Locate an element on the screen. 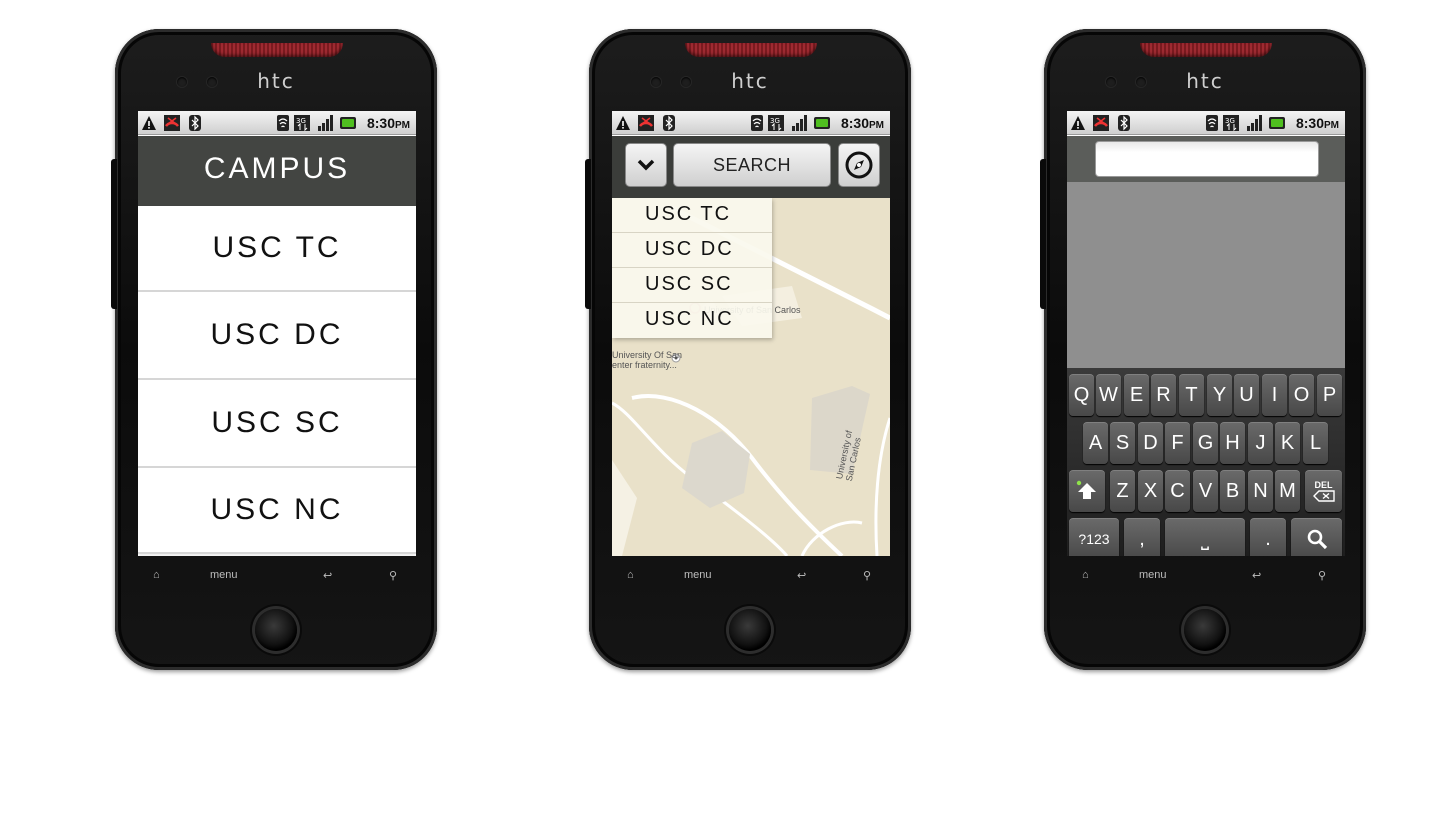 Image resolution: width=1440 pixels, height=838 pixels. key-s: S is located at coordinates (1122, 443).